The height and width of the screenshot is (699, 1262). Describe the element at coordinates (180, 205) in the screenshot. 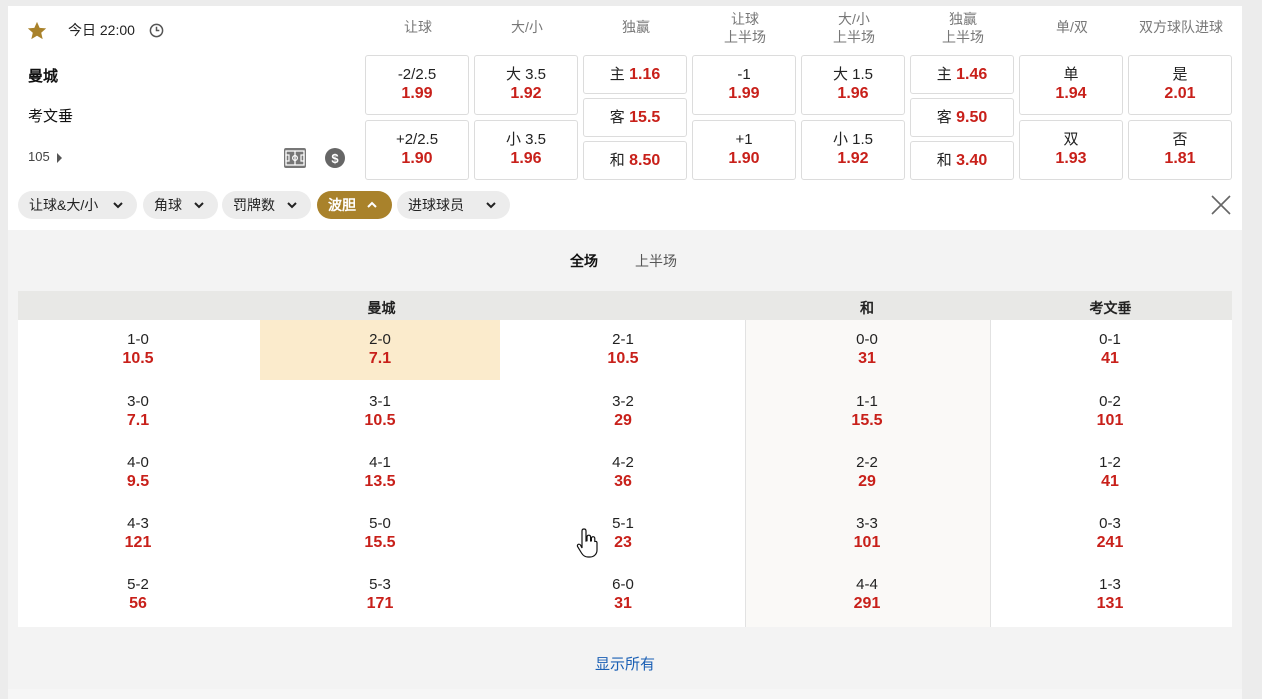

I see `chip-corners: 角球` at that location.